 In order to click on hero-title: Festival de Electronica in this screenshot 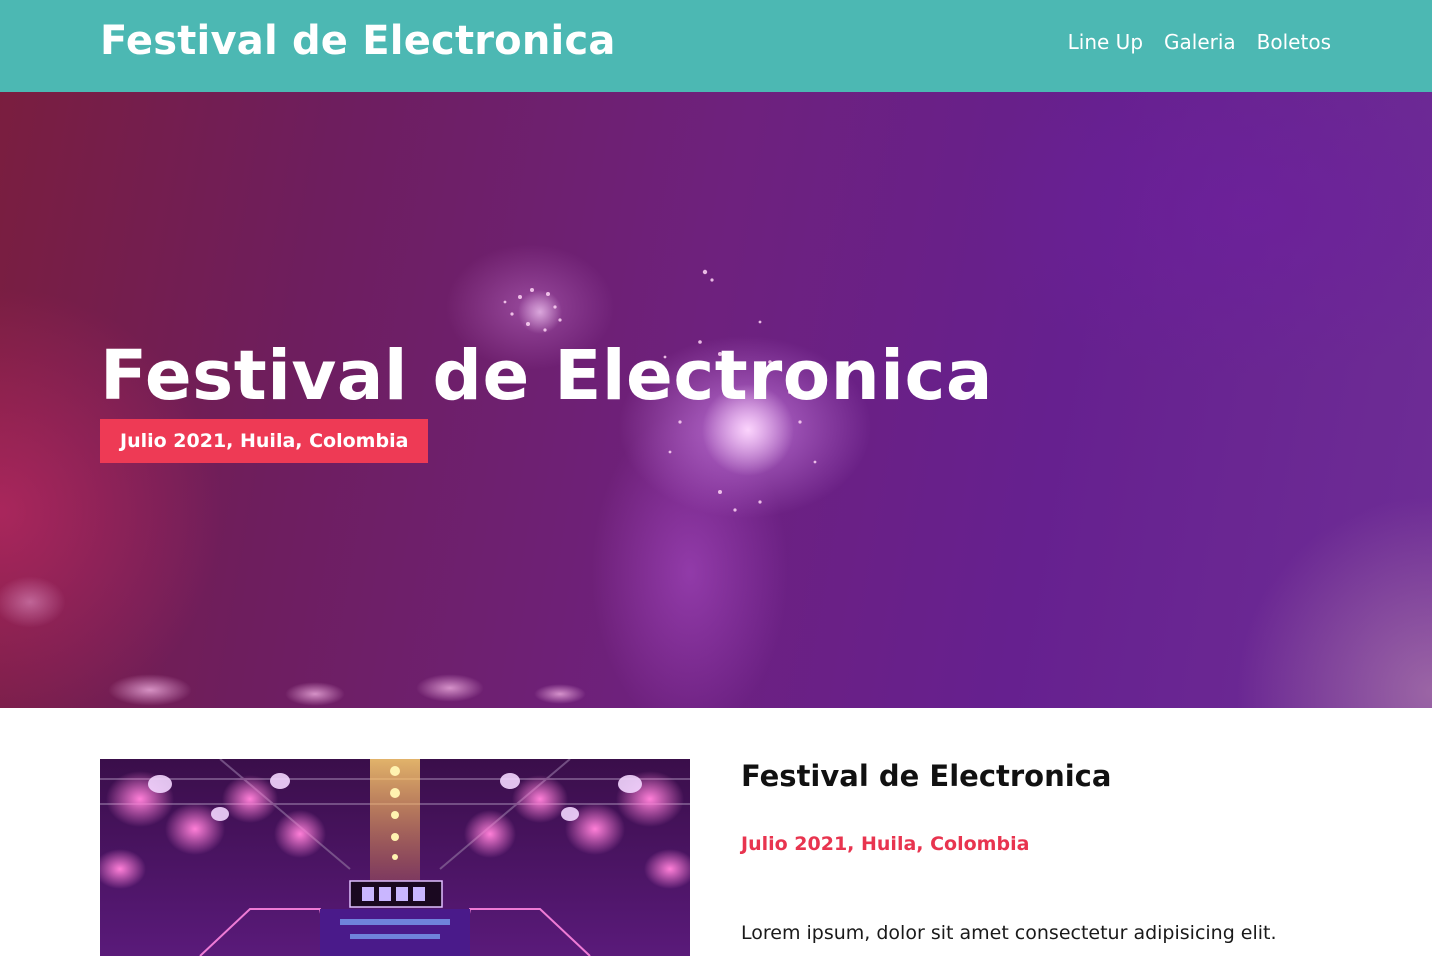, I will do `click(546, 376)`.